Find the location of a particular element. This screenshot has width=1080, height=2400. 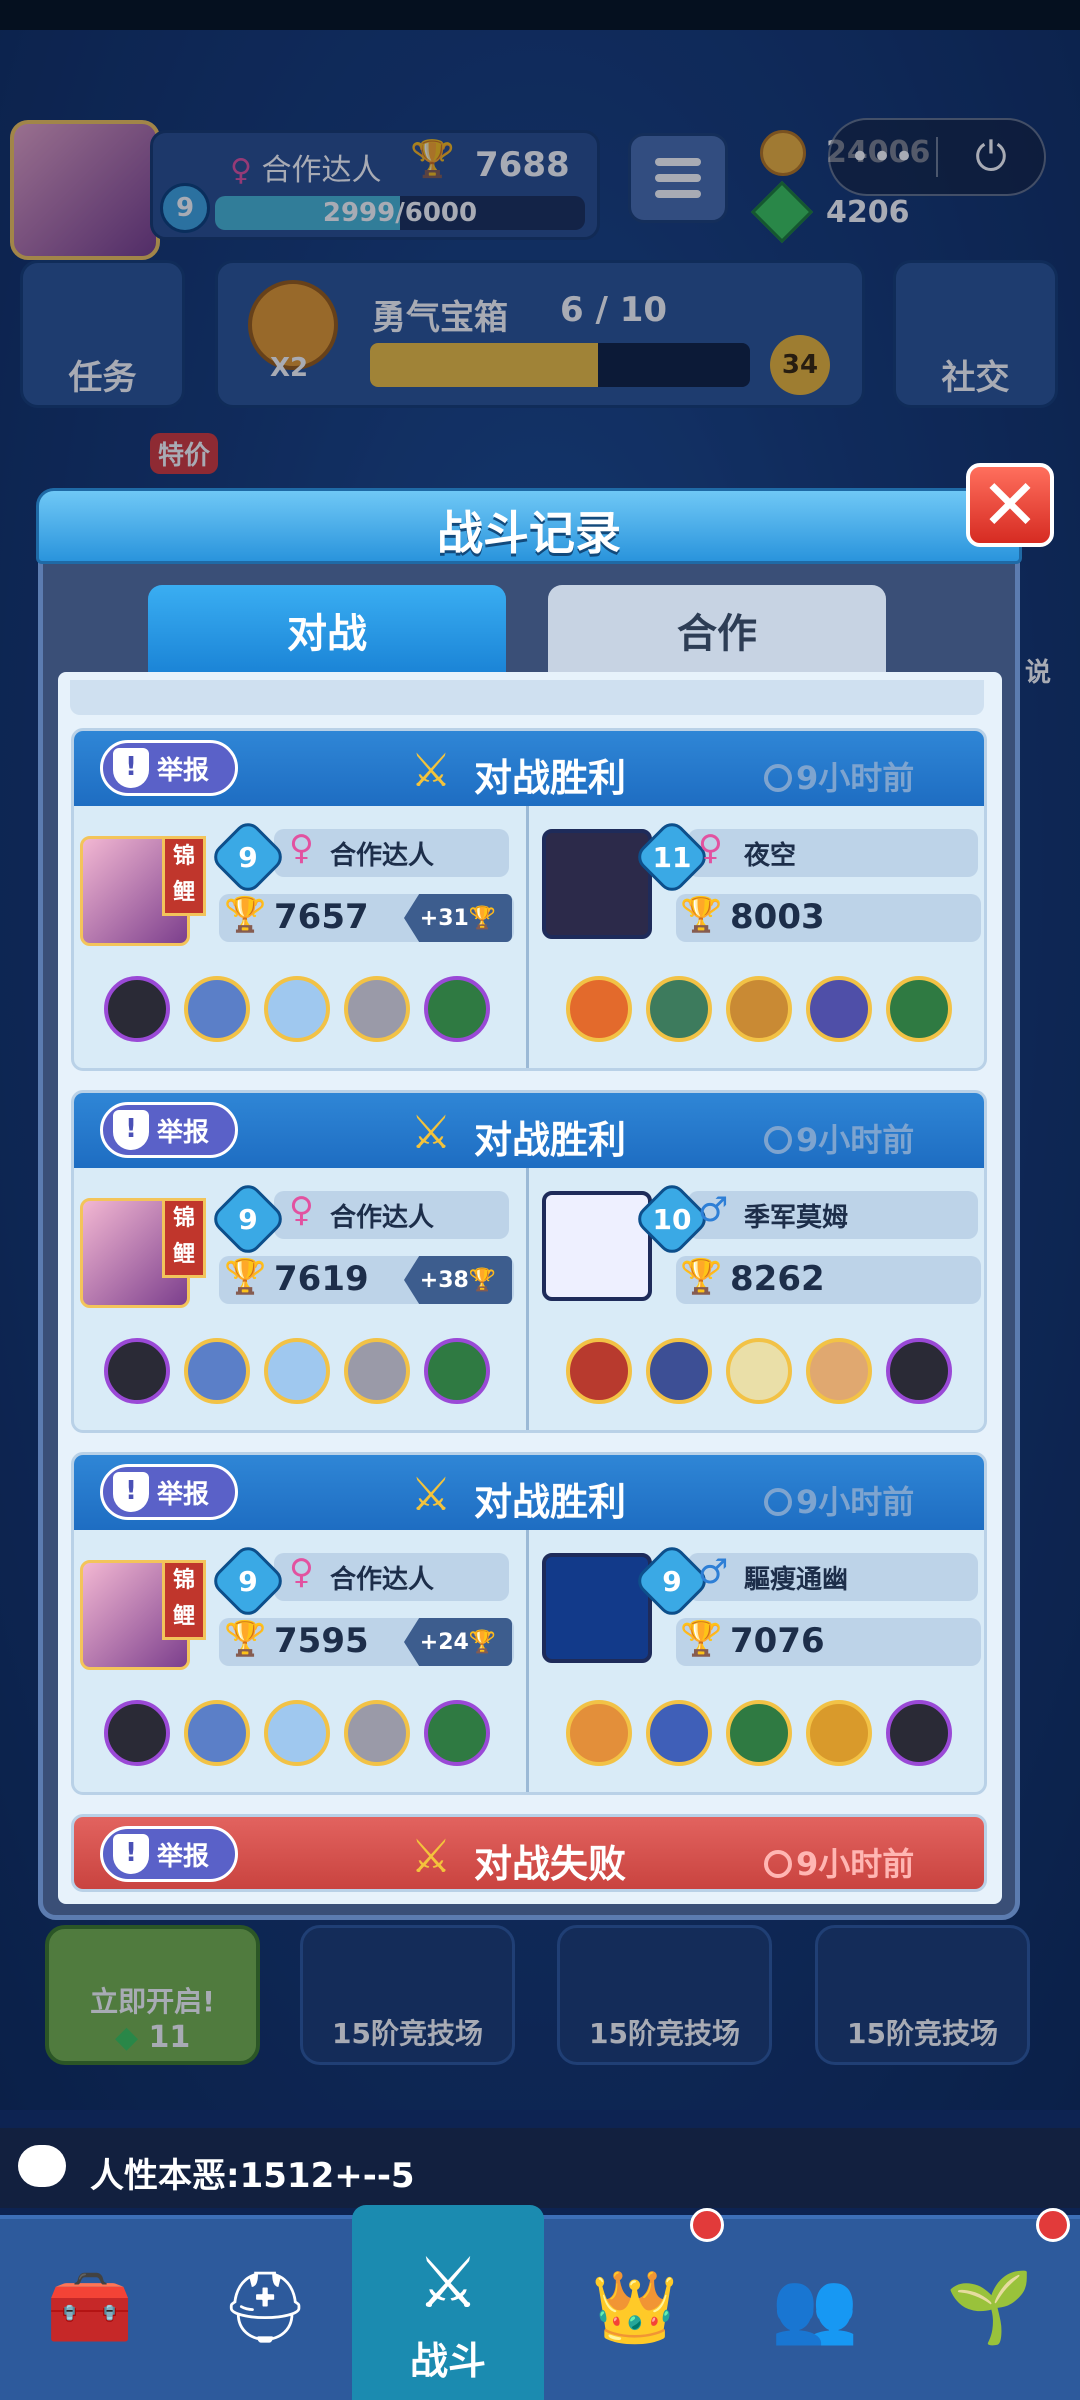

opponent-name: 驅瘦通幽 is located at coordinates (833, 1577).